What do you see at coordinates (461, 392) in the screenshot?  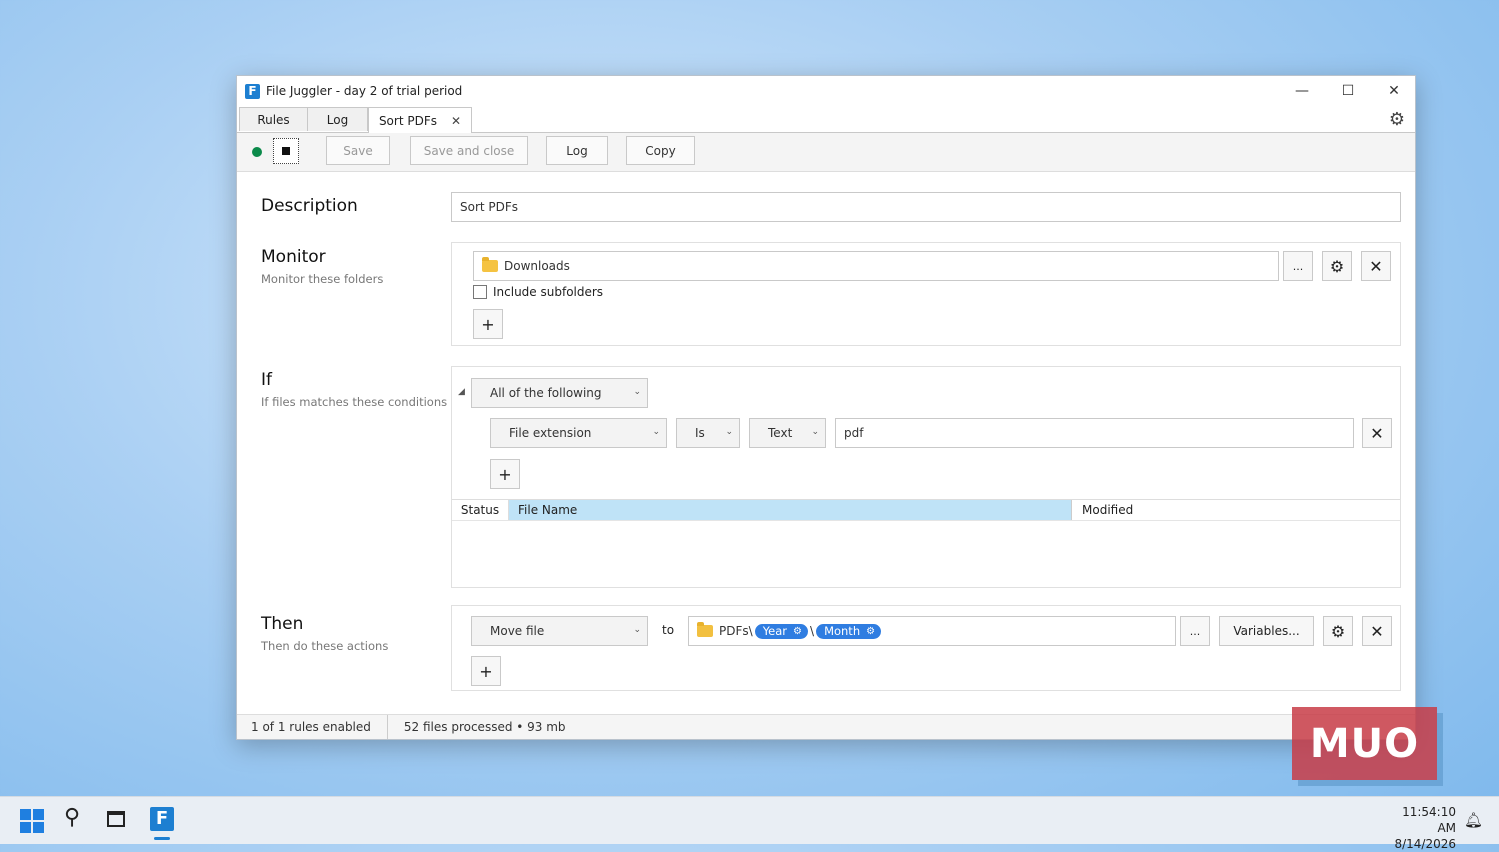 I see `collapse-triangle-icon: ◢` at bounding box center [461, 392].